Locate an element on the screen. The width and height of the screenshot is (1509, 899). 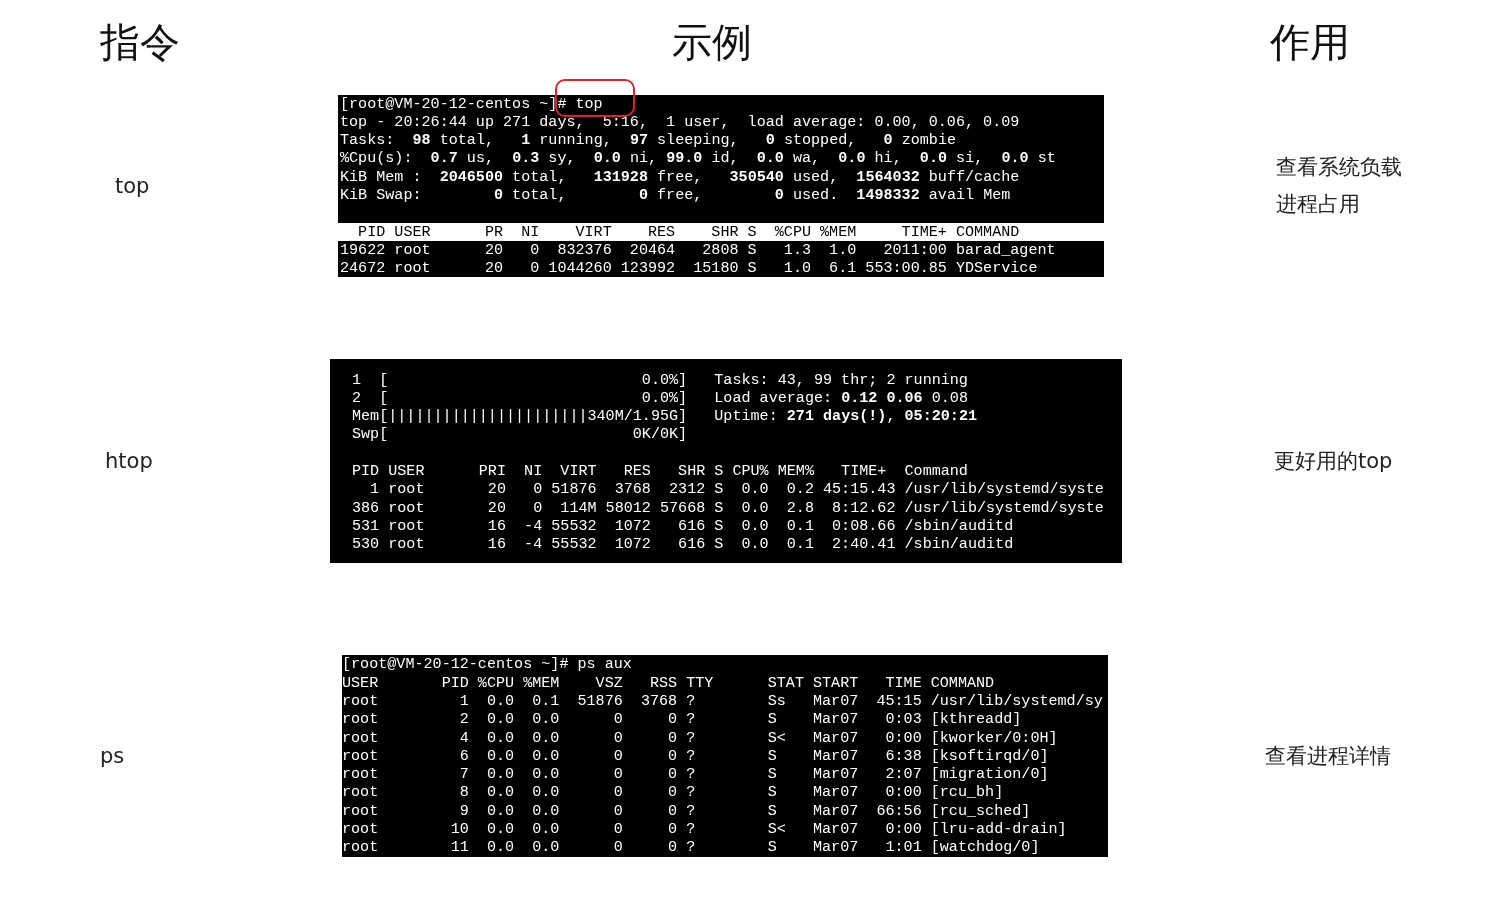
terminal-line: root 8 0.0 0.0 0 0 ? S Mar07 0:00 [rcu_bh] is located at coordinates (673, 792).